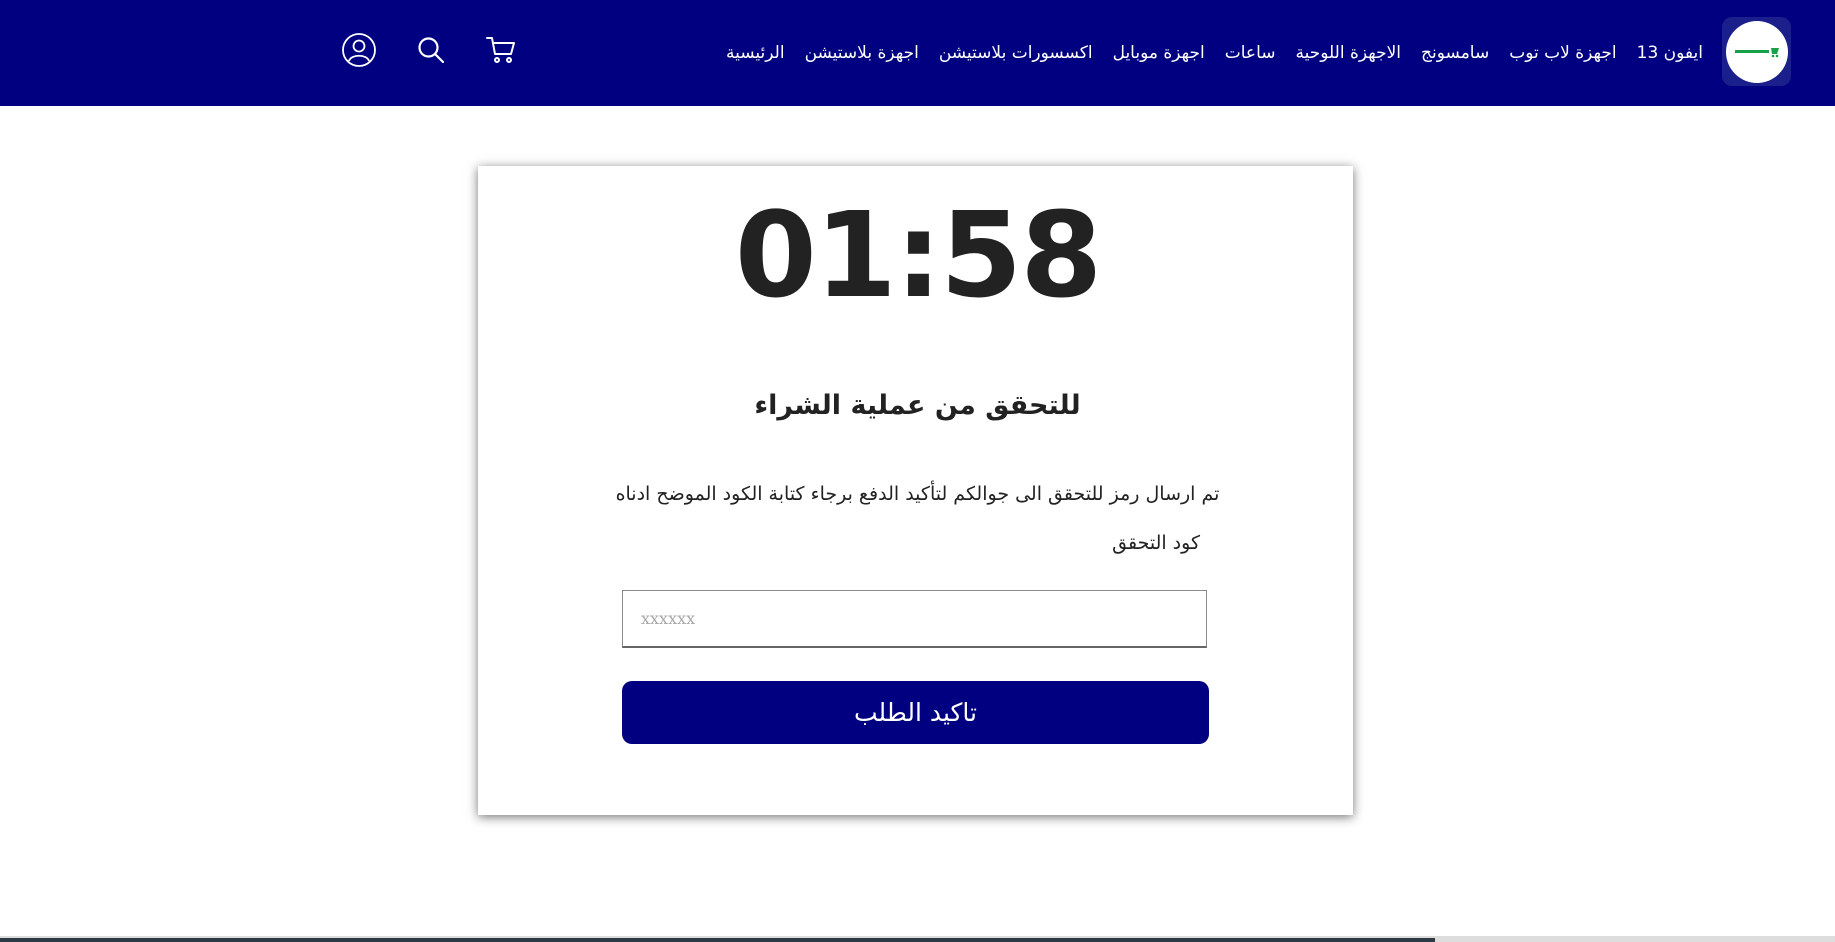 This screenshot has height=942, width=1835. What do you see at coordinates (1016, 53) in the screenshot?
I see `nav-link-playstation-accessories: اكسسورات بلاستيشن` at bounding box center [1016, 53].